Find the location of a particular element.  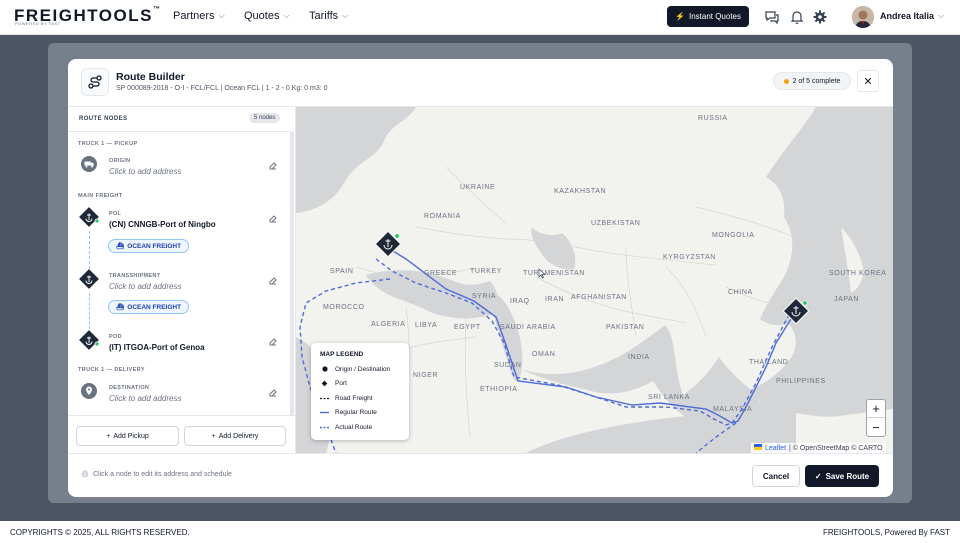

lightning-icon: ⚡ is located at coordinates (680, 16).